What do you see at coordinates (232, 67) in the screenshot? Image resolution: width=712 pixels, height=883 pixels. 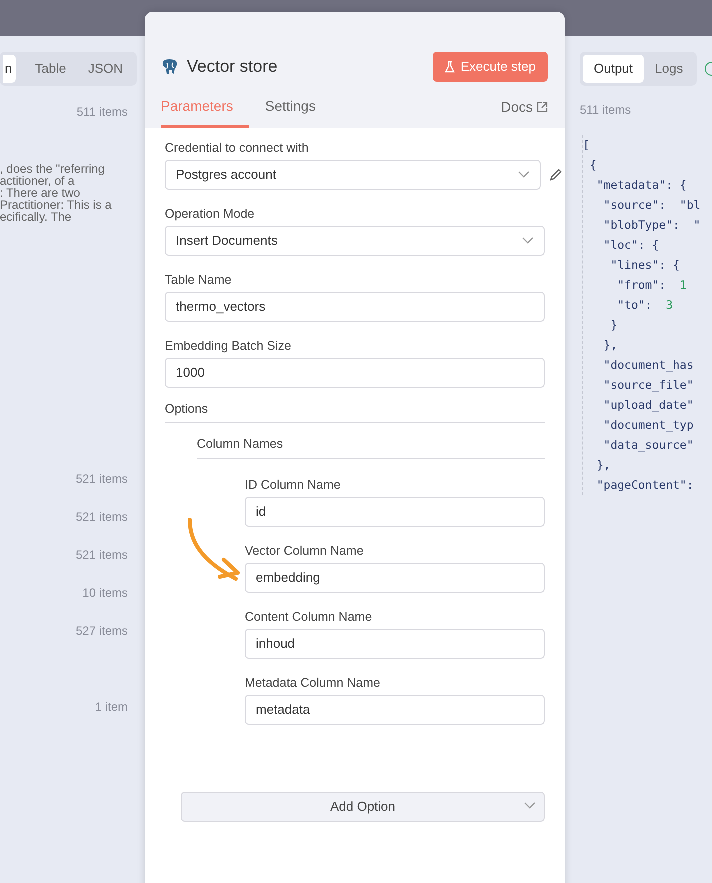 I see `node-title: Vector store` at bounding box center [232, 67].